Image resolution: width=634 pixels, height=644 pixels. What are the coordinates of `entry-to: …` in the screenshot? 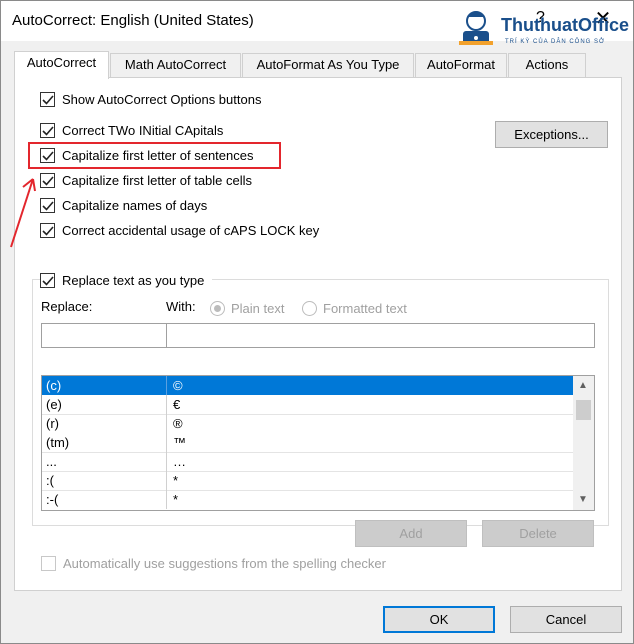 It's located at (179, 461).